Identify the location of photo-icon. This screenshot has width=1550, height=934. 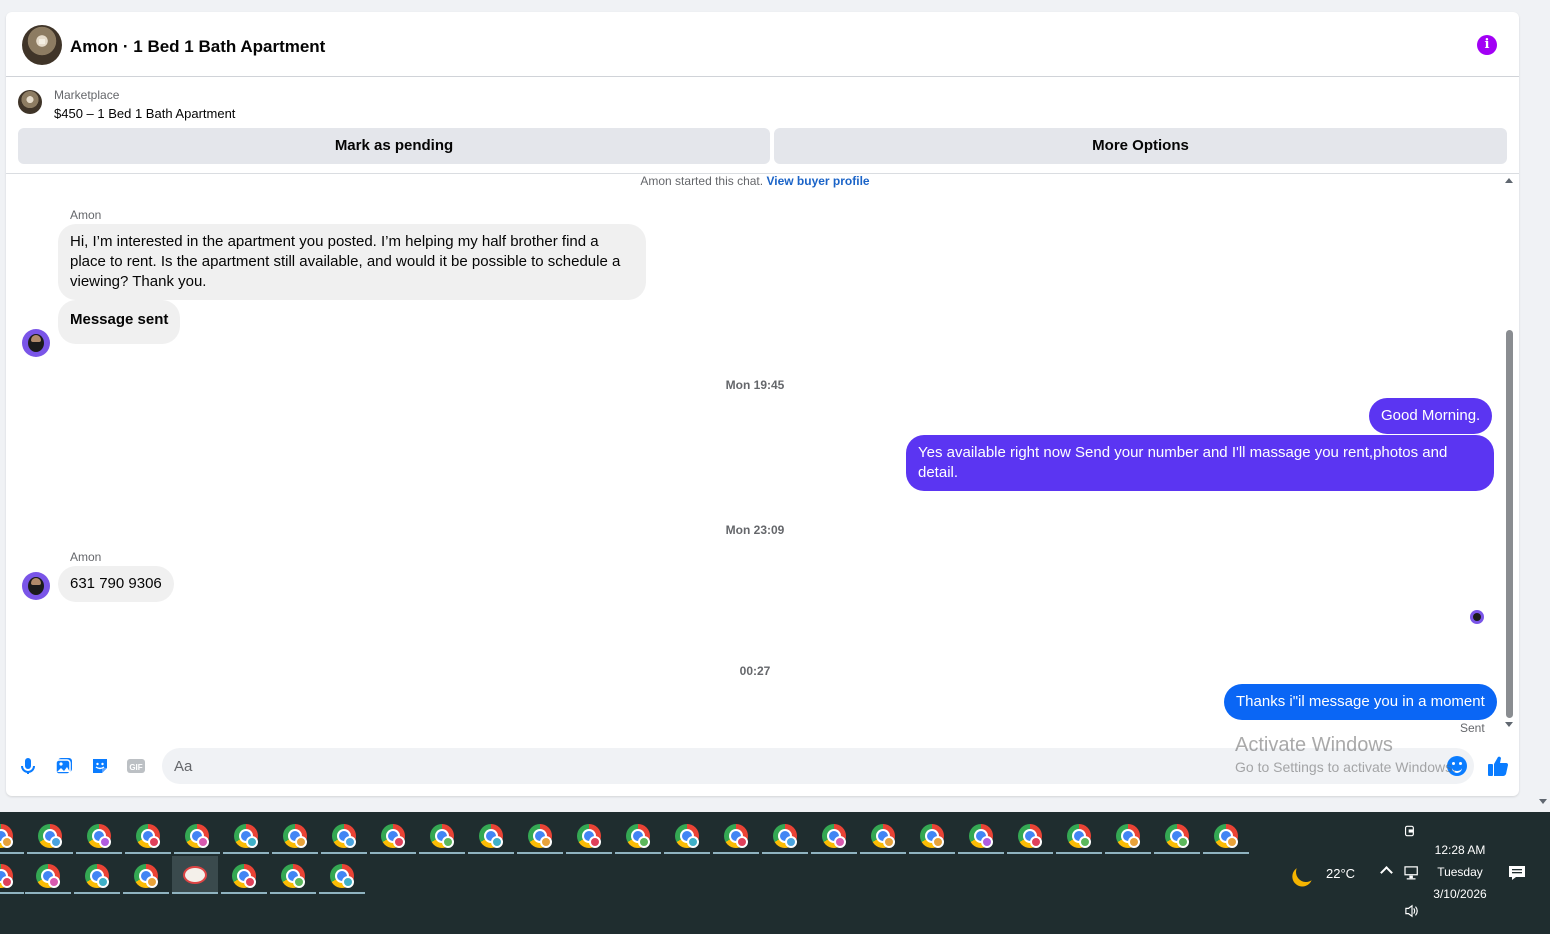
(64, 766).